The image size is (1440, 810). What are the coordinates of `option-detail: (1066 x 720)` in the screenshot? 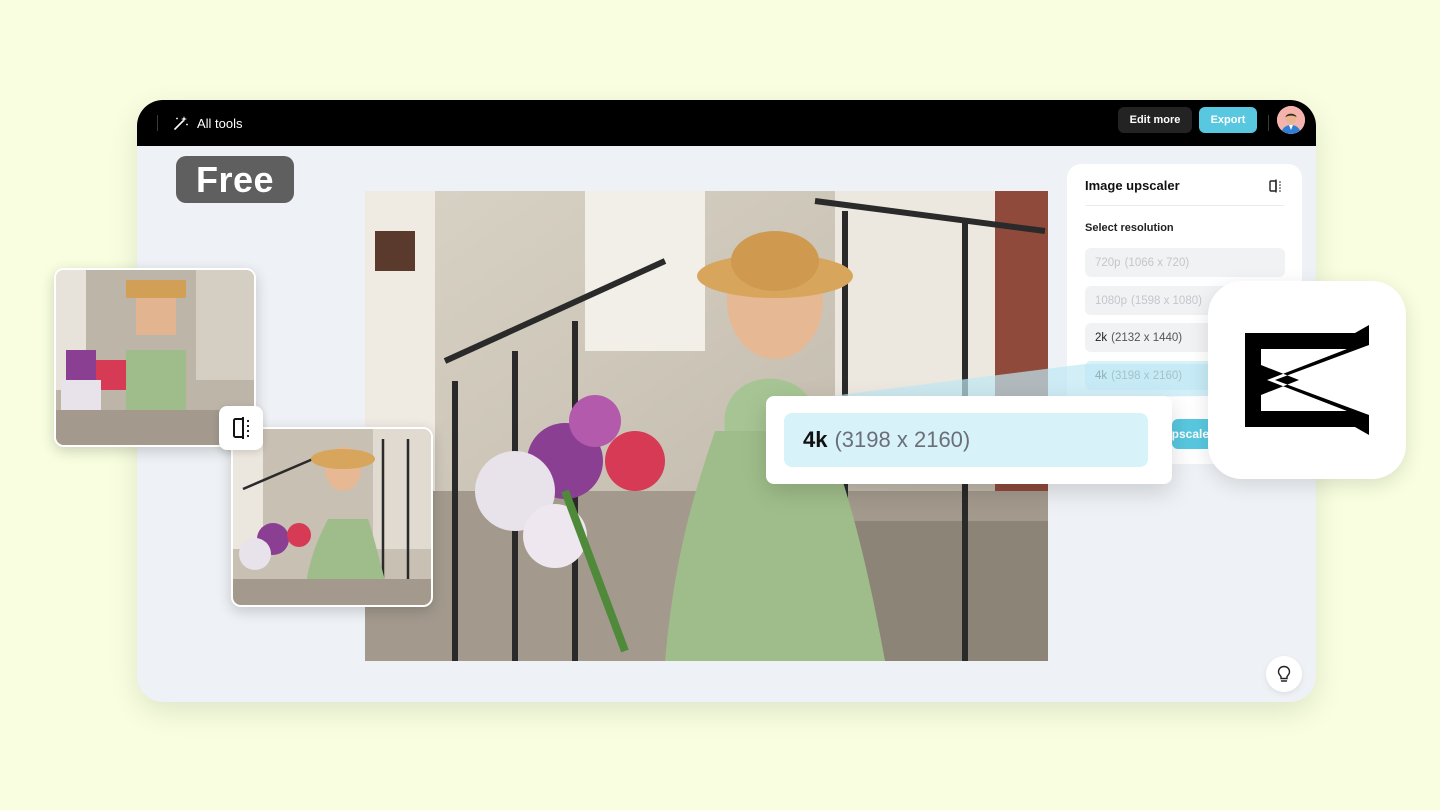 It's located at (1157, 262).